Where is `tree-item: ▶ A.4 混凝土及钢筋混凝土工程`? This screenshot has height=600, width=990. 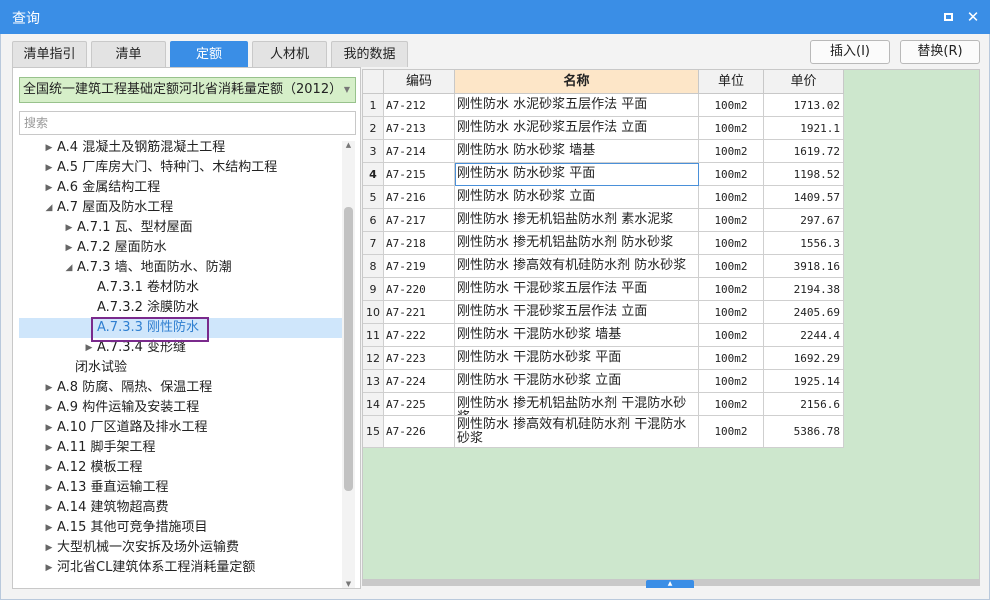
tree-item: ▶ A.4 混凝土及钢筋混凝土工程 is located at coordinates (180, 148).